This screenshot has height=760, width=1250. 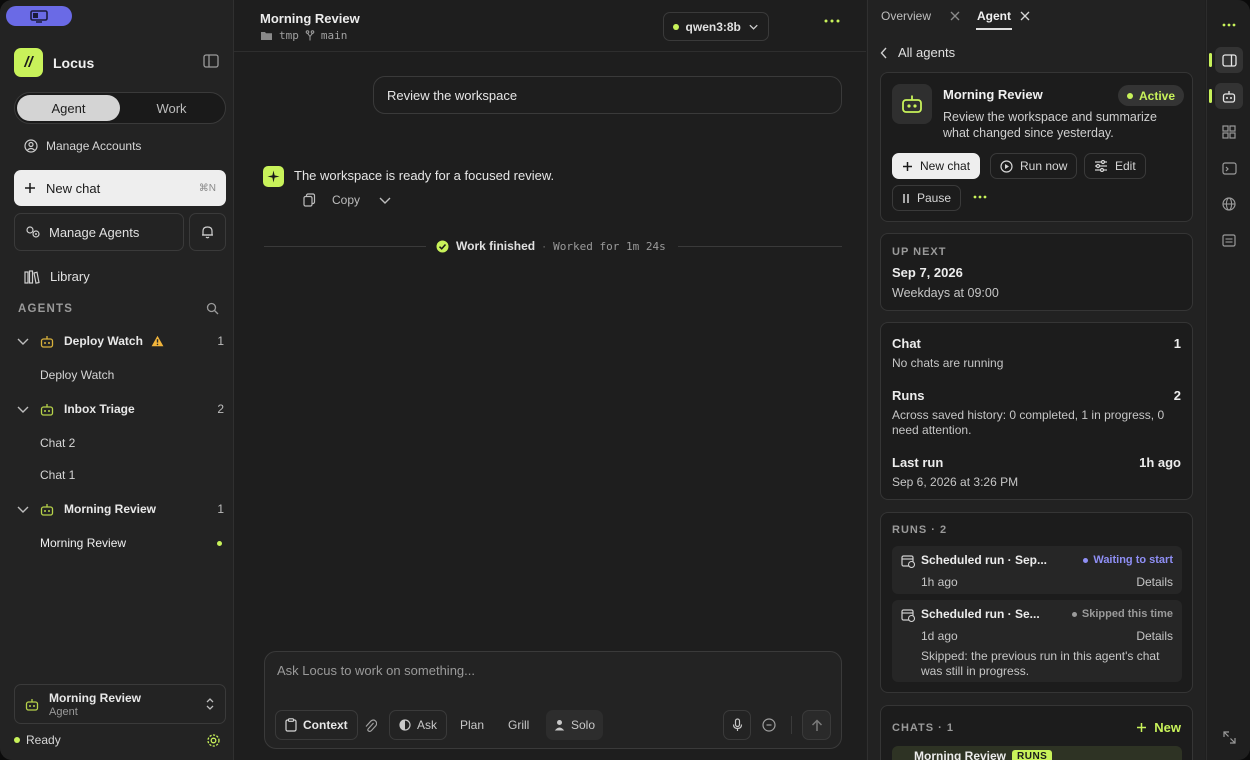 I want to click on settings-button, so click(x=213, y=740).